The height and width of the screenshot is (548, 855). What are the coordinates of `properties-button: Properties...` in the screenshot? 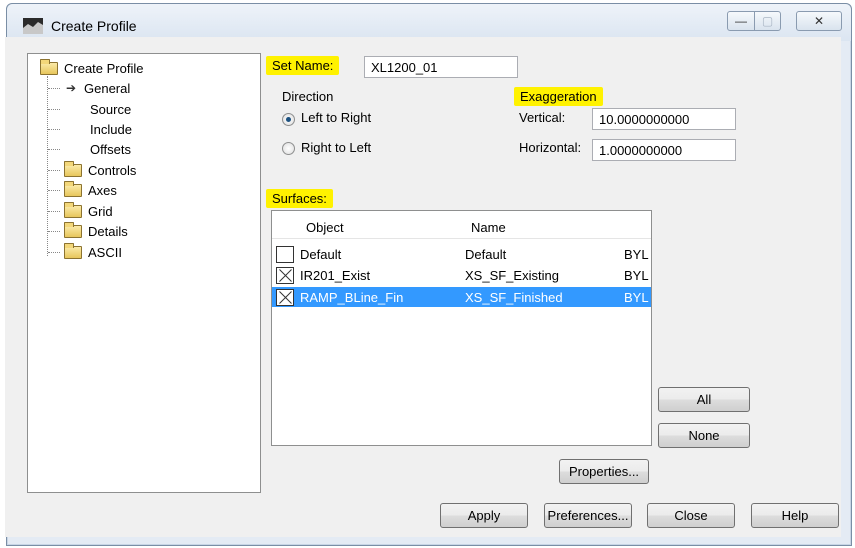 It's located at (604, 471).